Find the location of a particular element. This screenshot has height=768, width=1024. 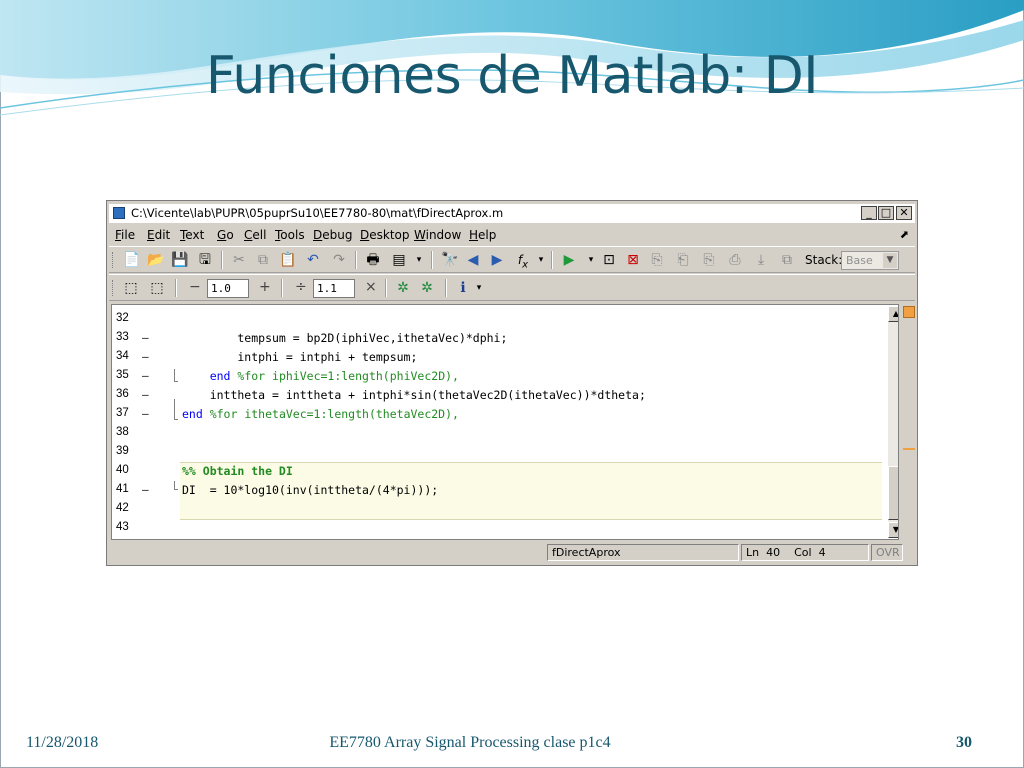

dock-arrow-icon: ⬈ is located at coordinates (904, 234).